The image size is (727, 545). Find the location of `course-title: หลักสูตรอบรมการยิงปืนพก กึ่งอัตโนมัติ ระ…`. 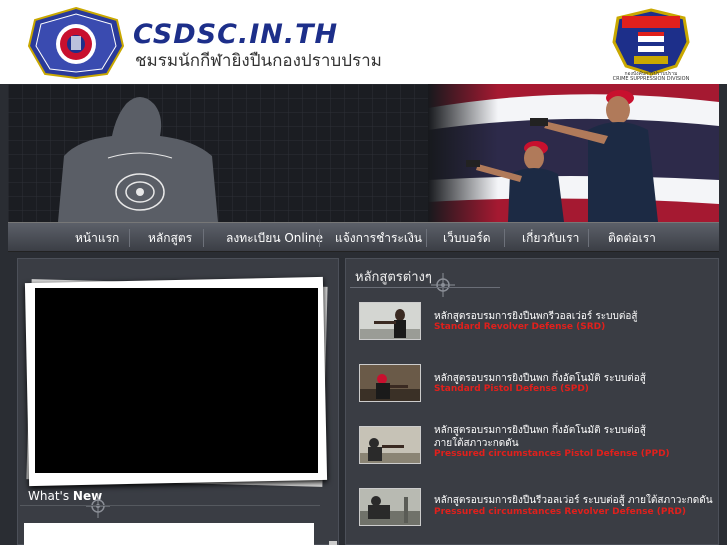

course-title: หลักสูตรอบรมการยิงปืนพก กึ่งอัตโนมัติ ระ… is located at coordinates (540, 430).